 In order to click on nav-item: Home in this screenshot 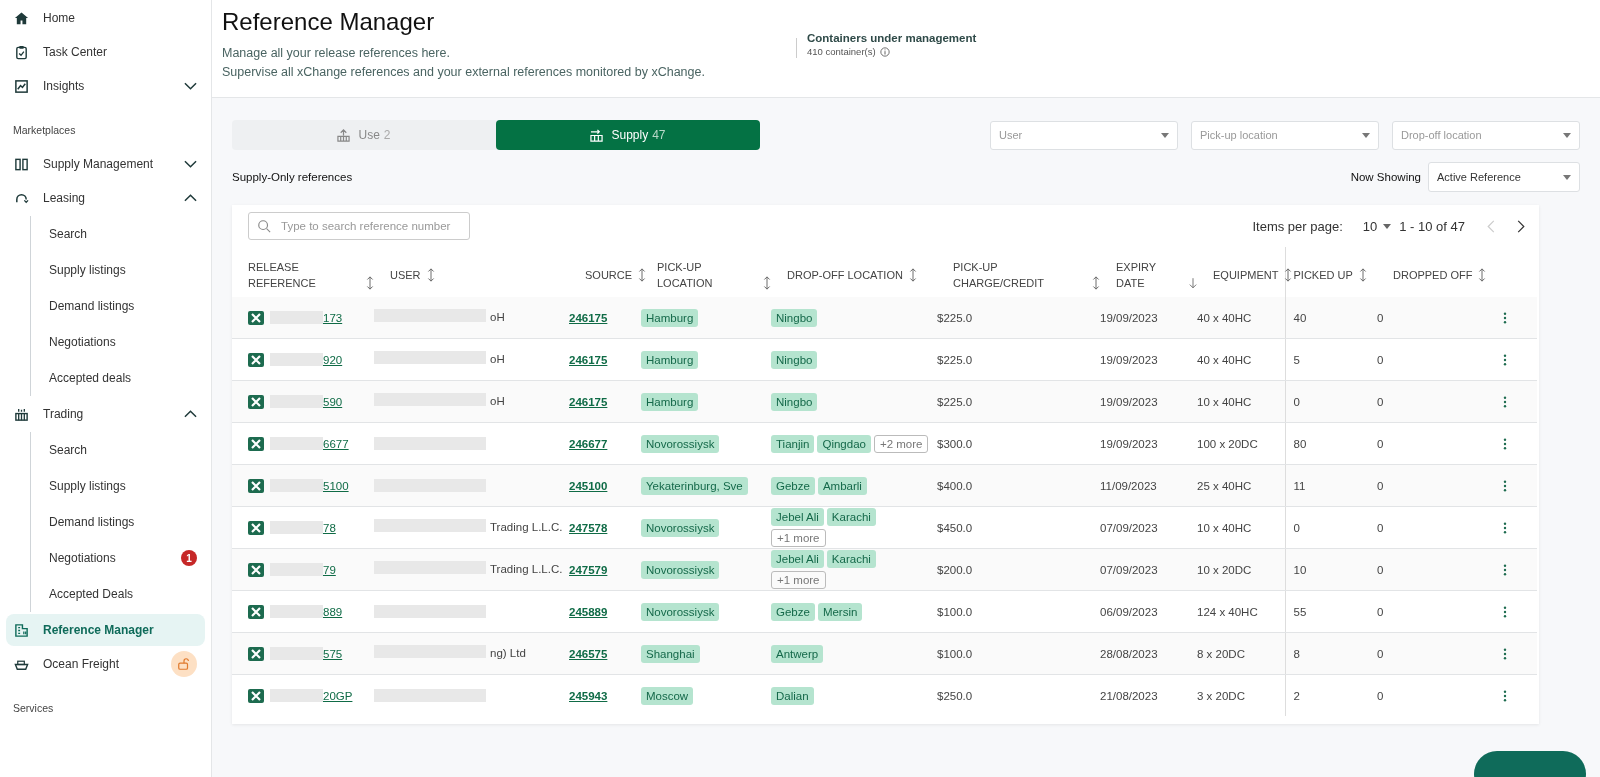, I will do `click(105, 18)`.